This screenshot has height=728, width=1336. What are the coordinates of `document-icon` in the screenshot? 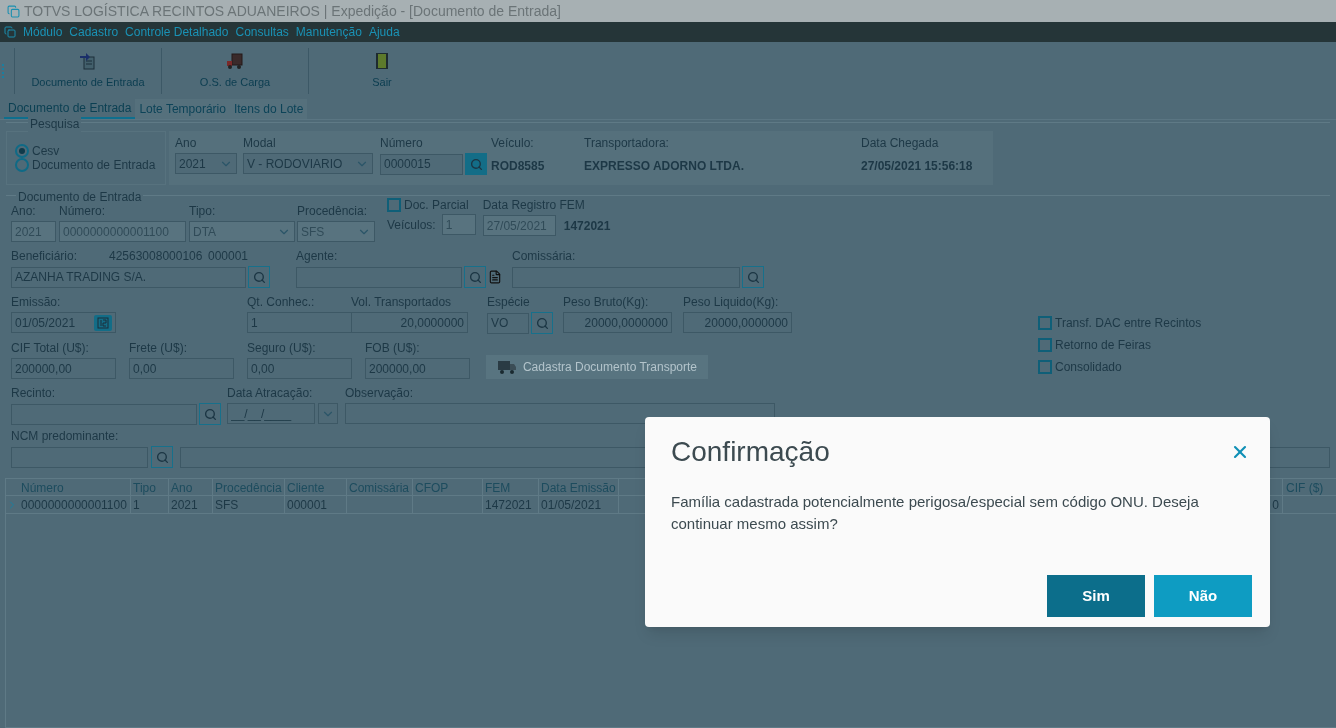 It's located at (495, 277).